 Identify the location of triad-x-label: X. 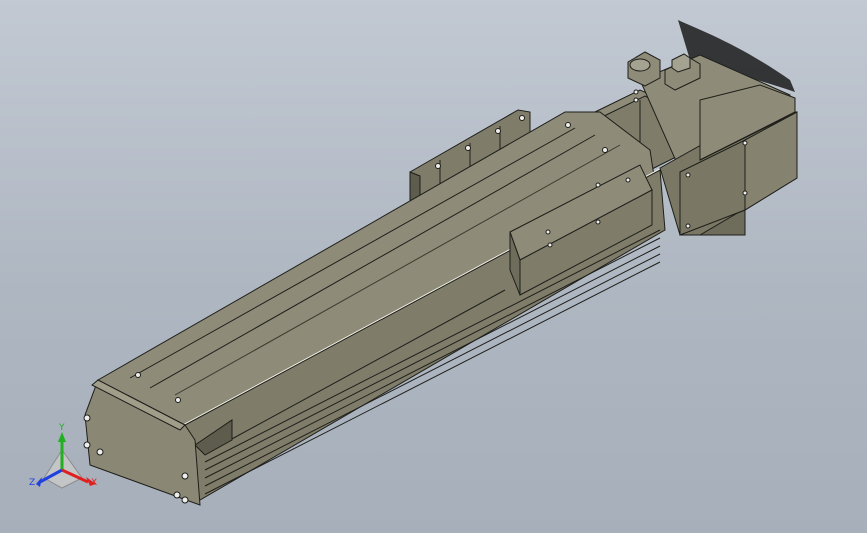
(94, 483).